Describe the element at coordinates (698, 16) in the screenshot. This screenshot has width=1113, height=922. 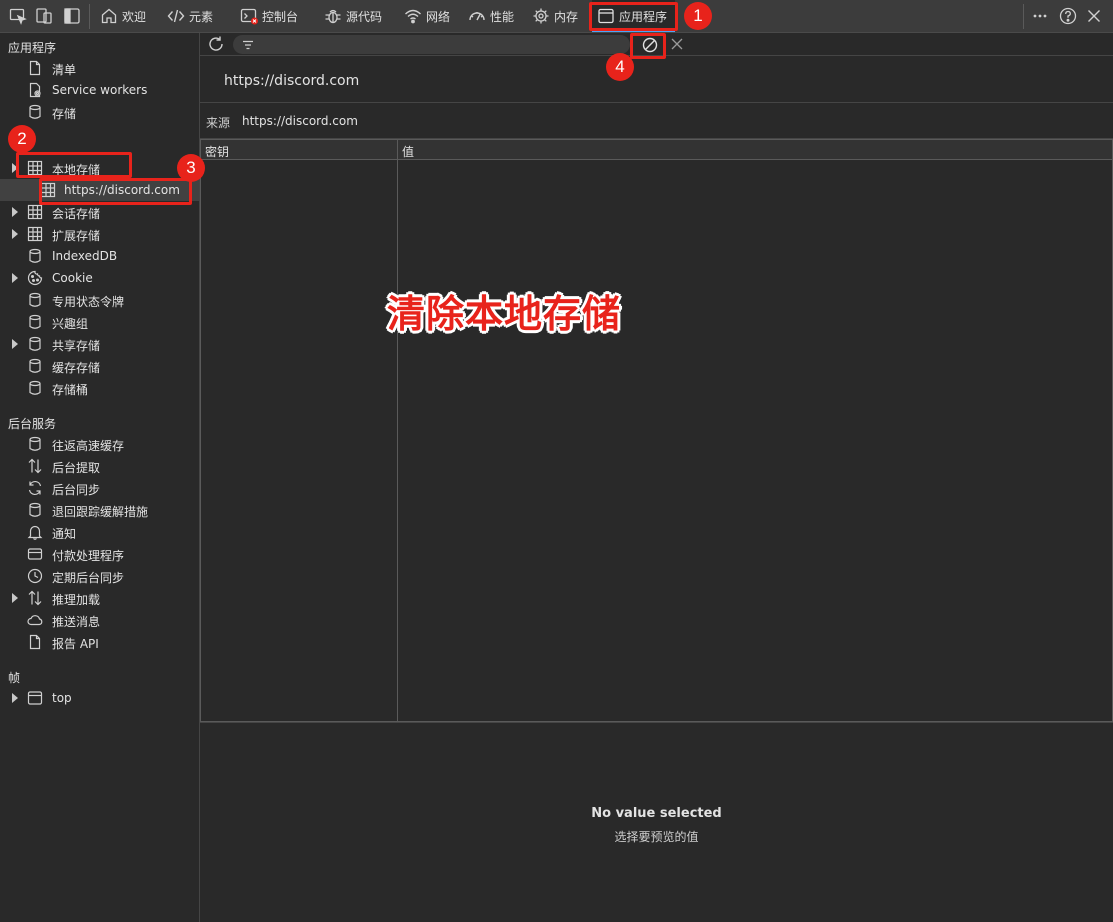
I see `step-badge-1: 1` at that location.